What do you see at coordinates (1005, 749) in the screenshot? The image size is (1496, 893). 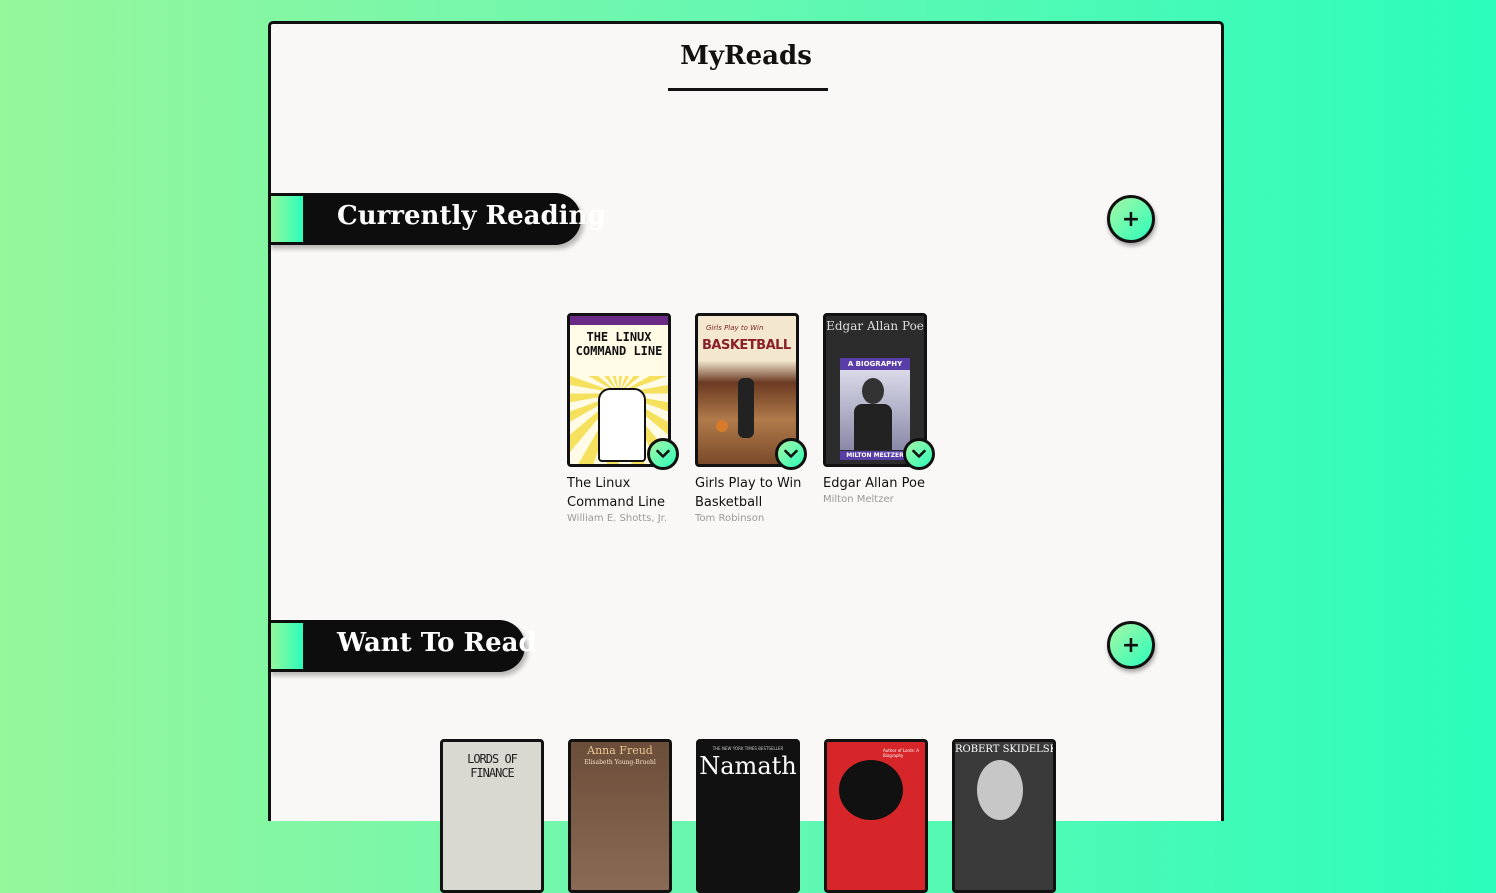 I see `cover-title-line1: ROBERT SKIDELSKY` at bounding box center [1005, 749].